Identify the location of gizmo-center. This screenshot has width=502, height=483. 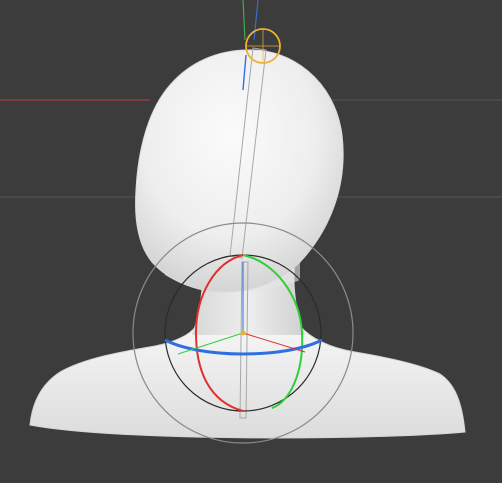
(243, 333).